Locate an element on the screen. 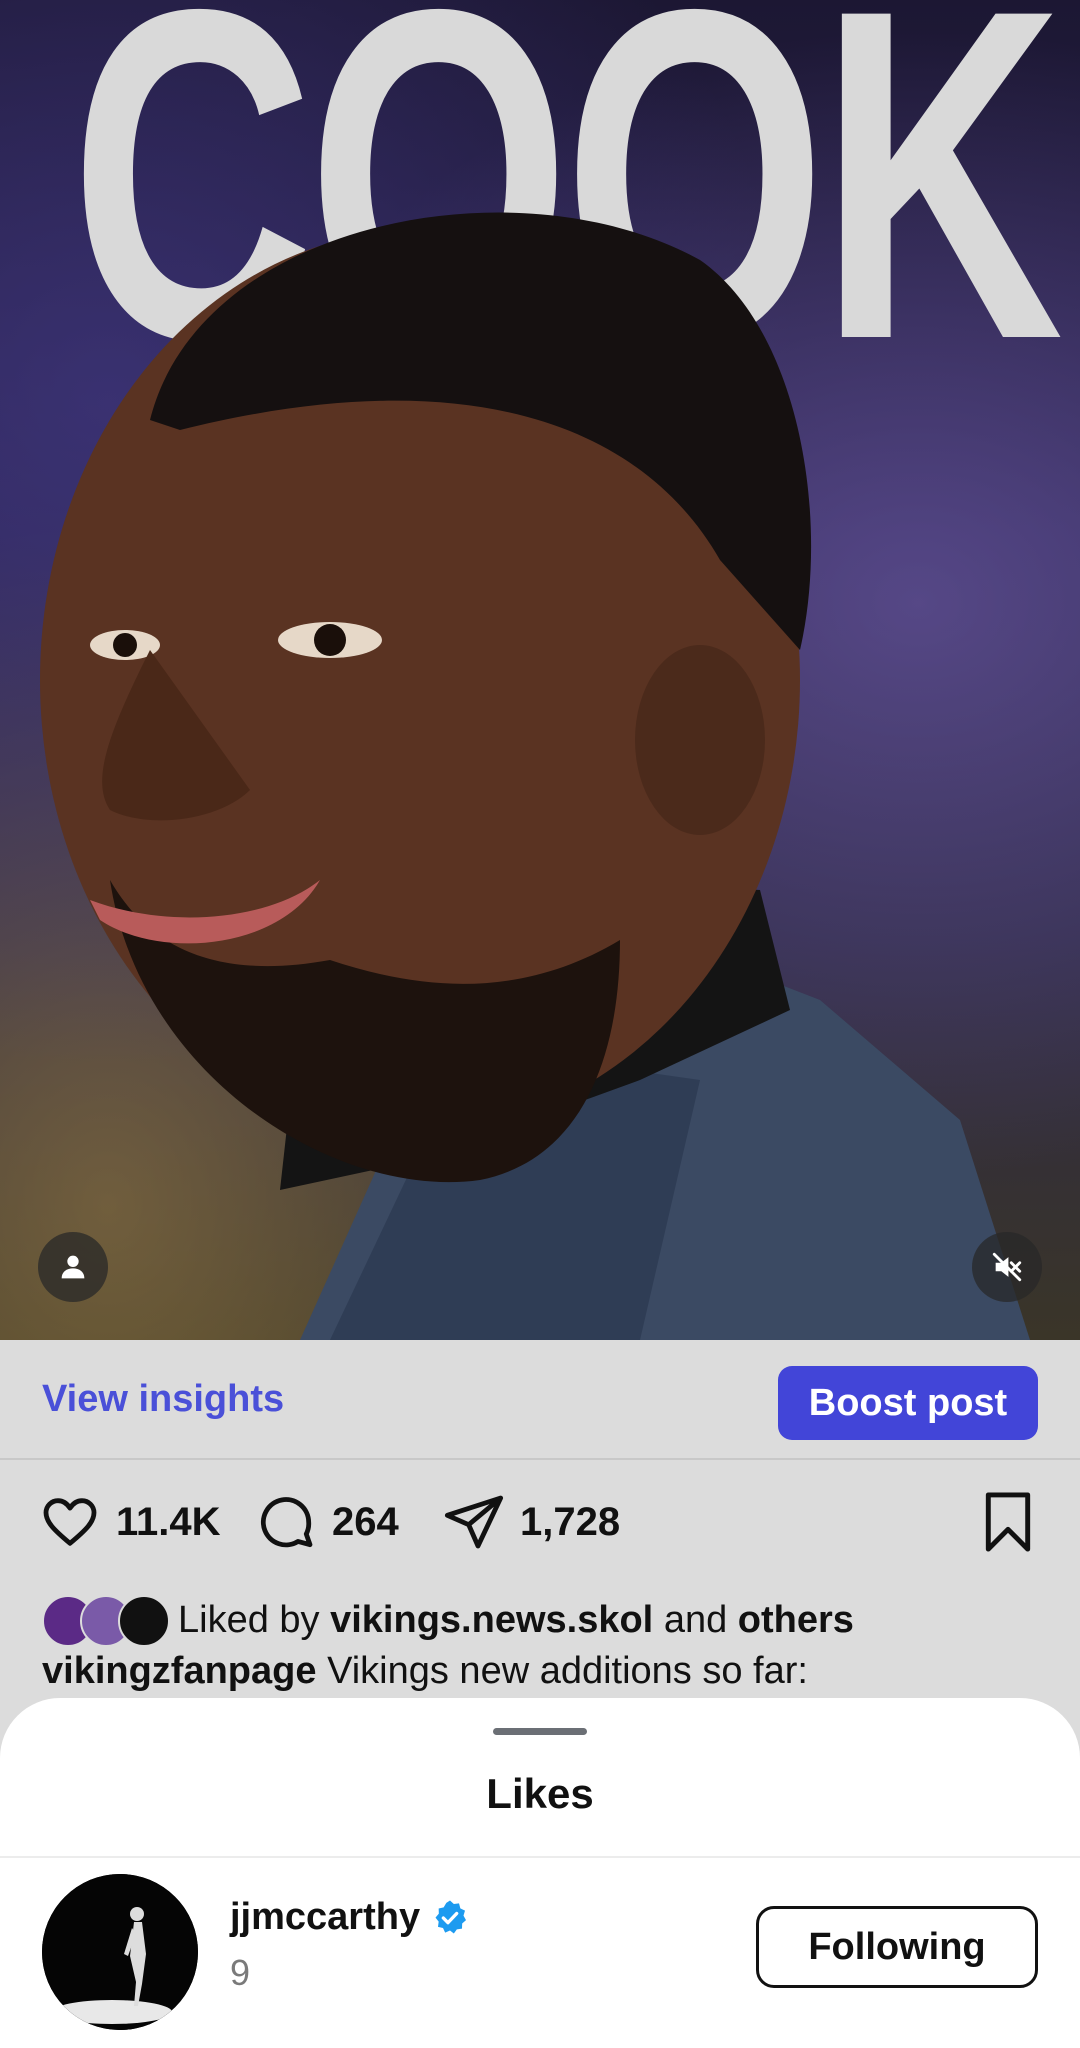 This screenshot has width=1080, height=2048. share-action: 1,728 is located at coordinates (531, 1522).